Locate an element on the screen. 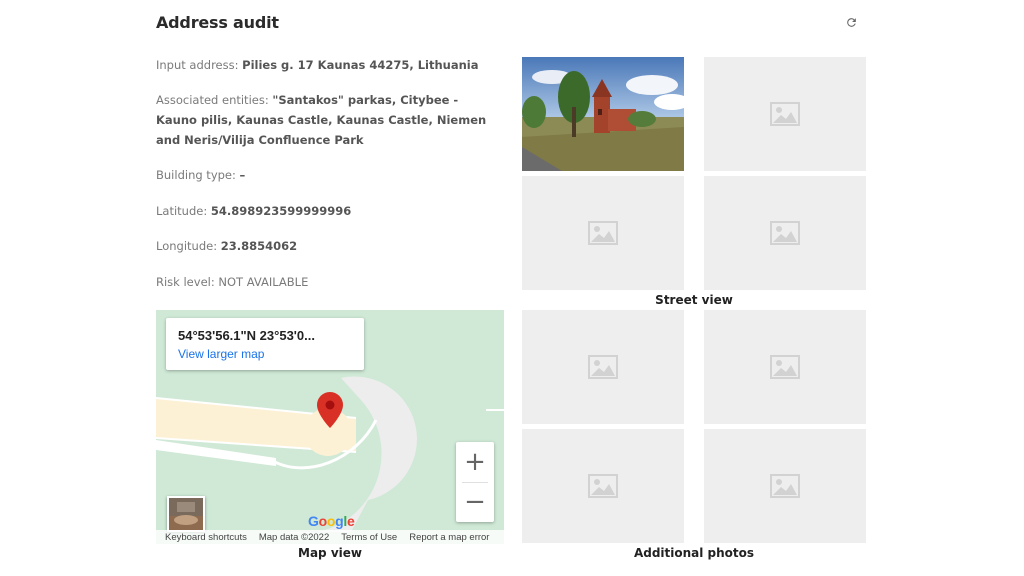  google-logo: Google is located at coordinates (331, 521).